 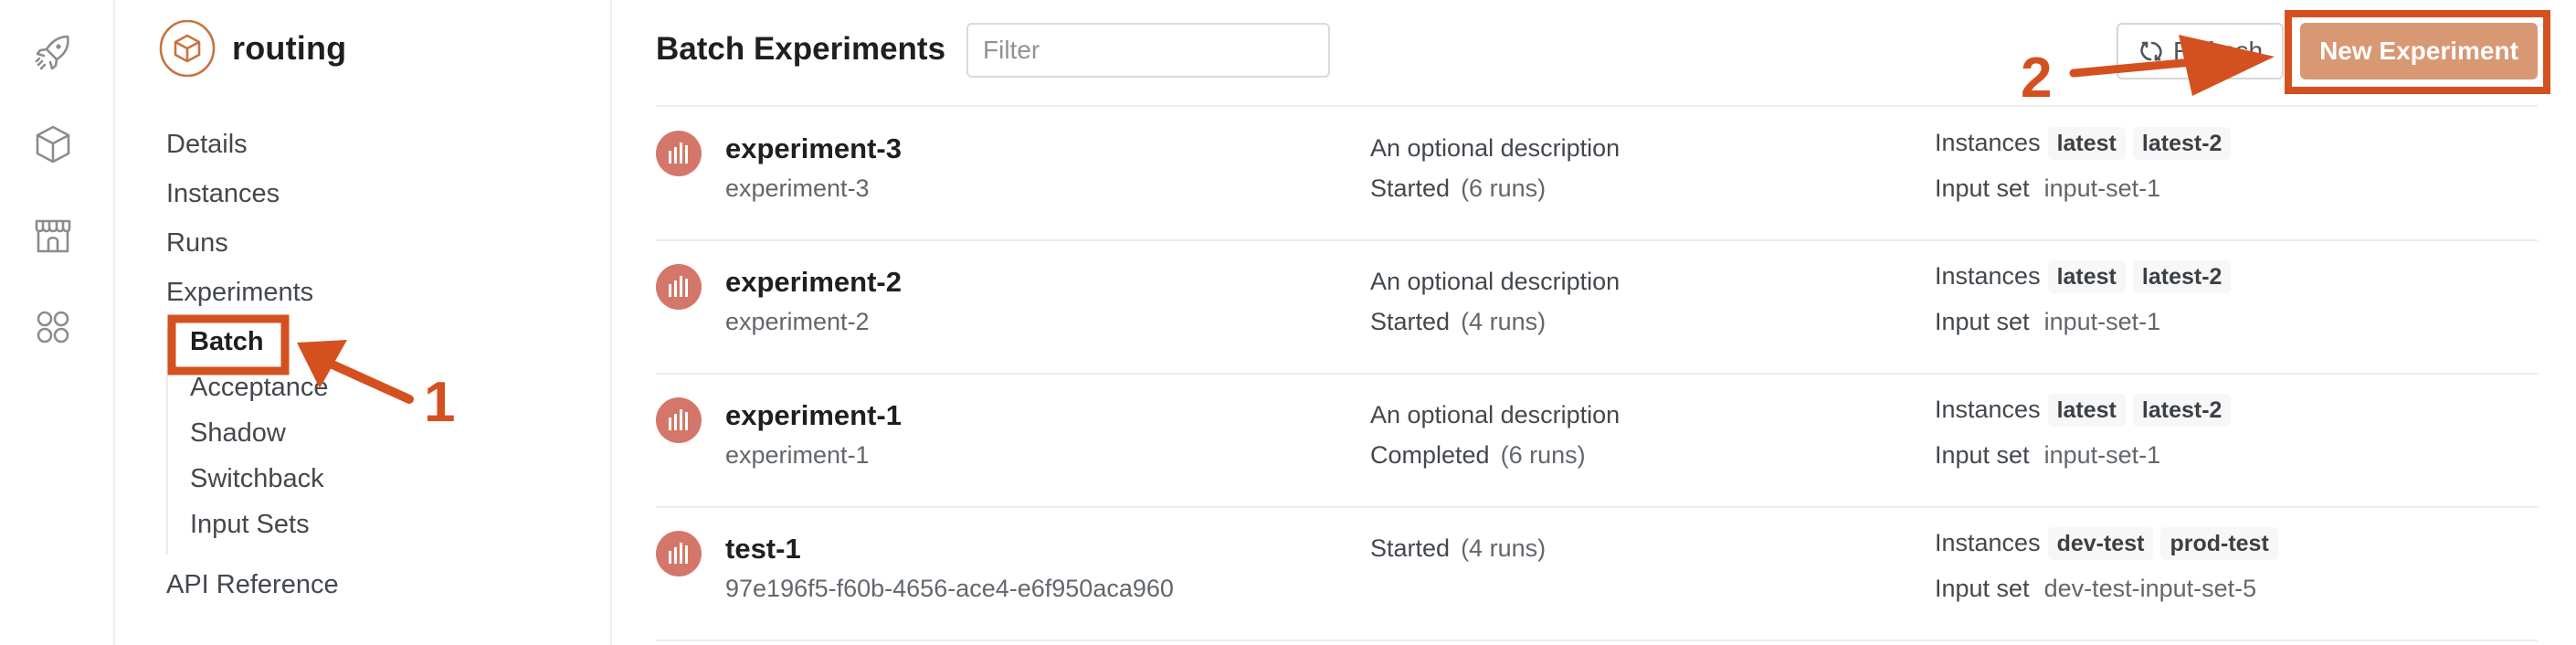 I want to click on rail-rocket-button, so click(x=53, y=53).